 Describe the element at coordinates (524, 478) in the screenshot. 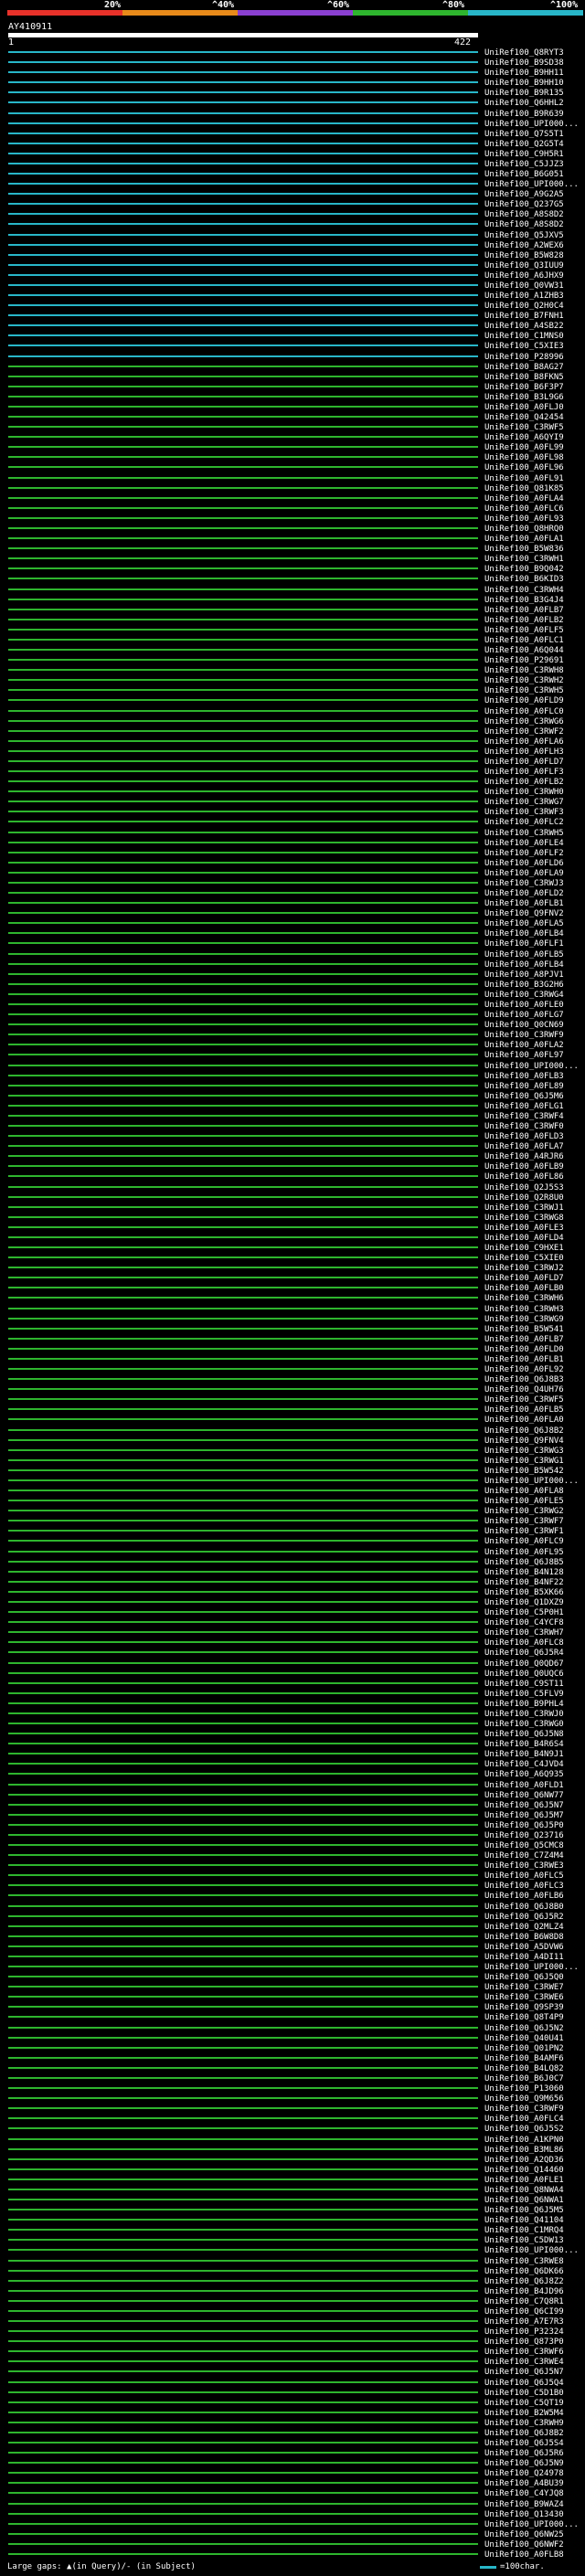

I see `hit-id-label: UniRef100_A0FL91` at that location.